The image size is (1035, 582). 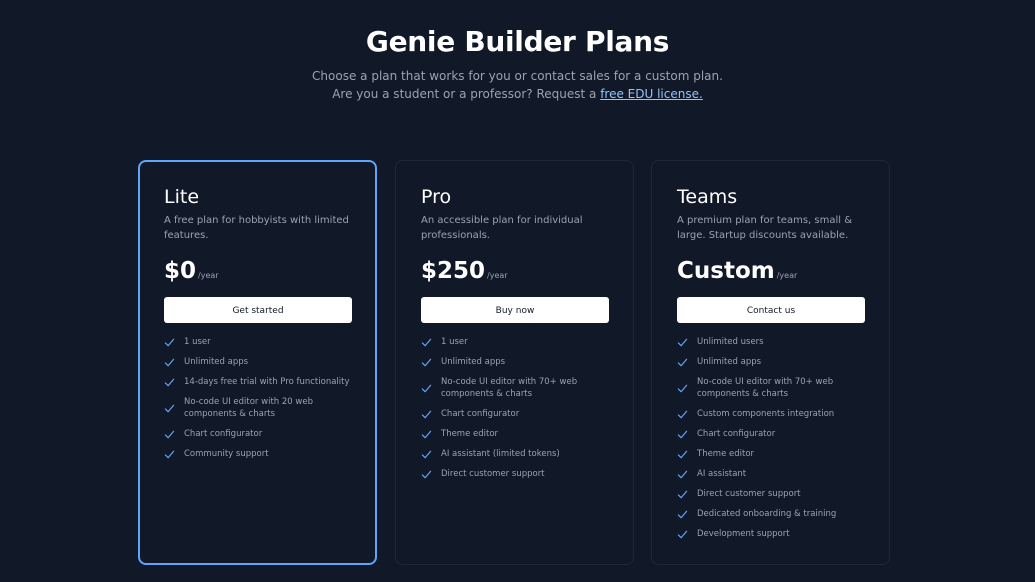 I want to click on plan-name: Lite, so click(x=182, y=197).